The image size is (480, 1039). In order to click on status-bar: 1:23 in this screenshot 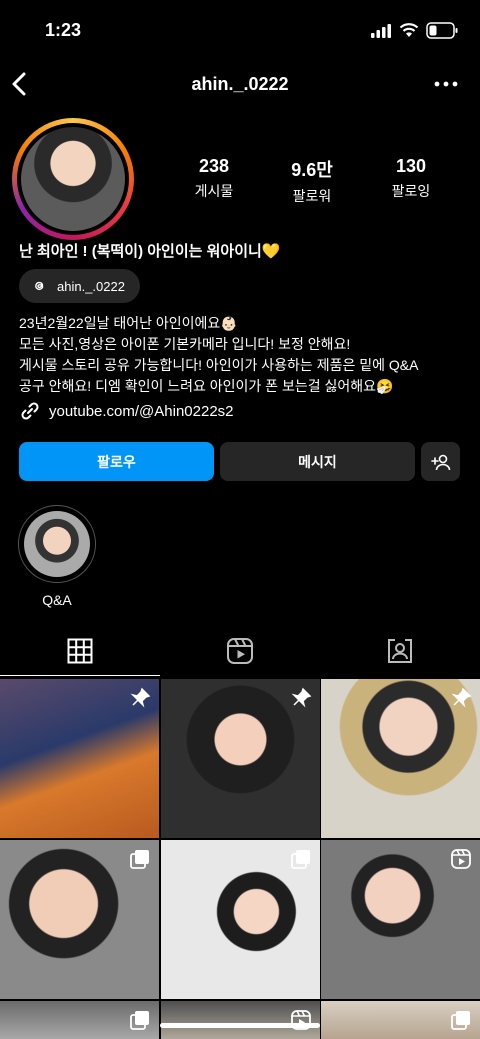, I will do `click(240, 30)`.